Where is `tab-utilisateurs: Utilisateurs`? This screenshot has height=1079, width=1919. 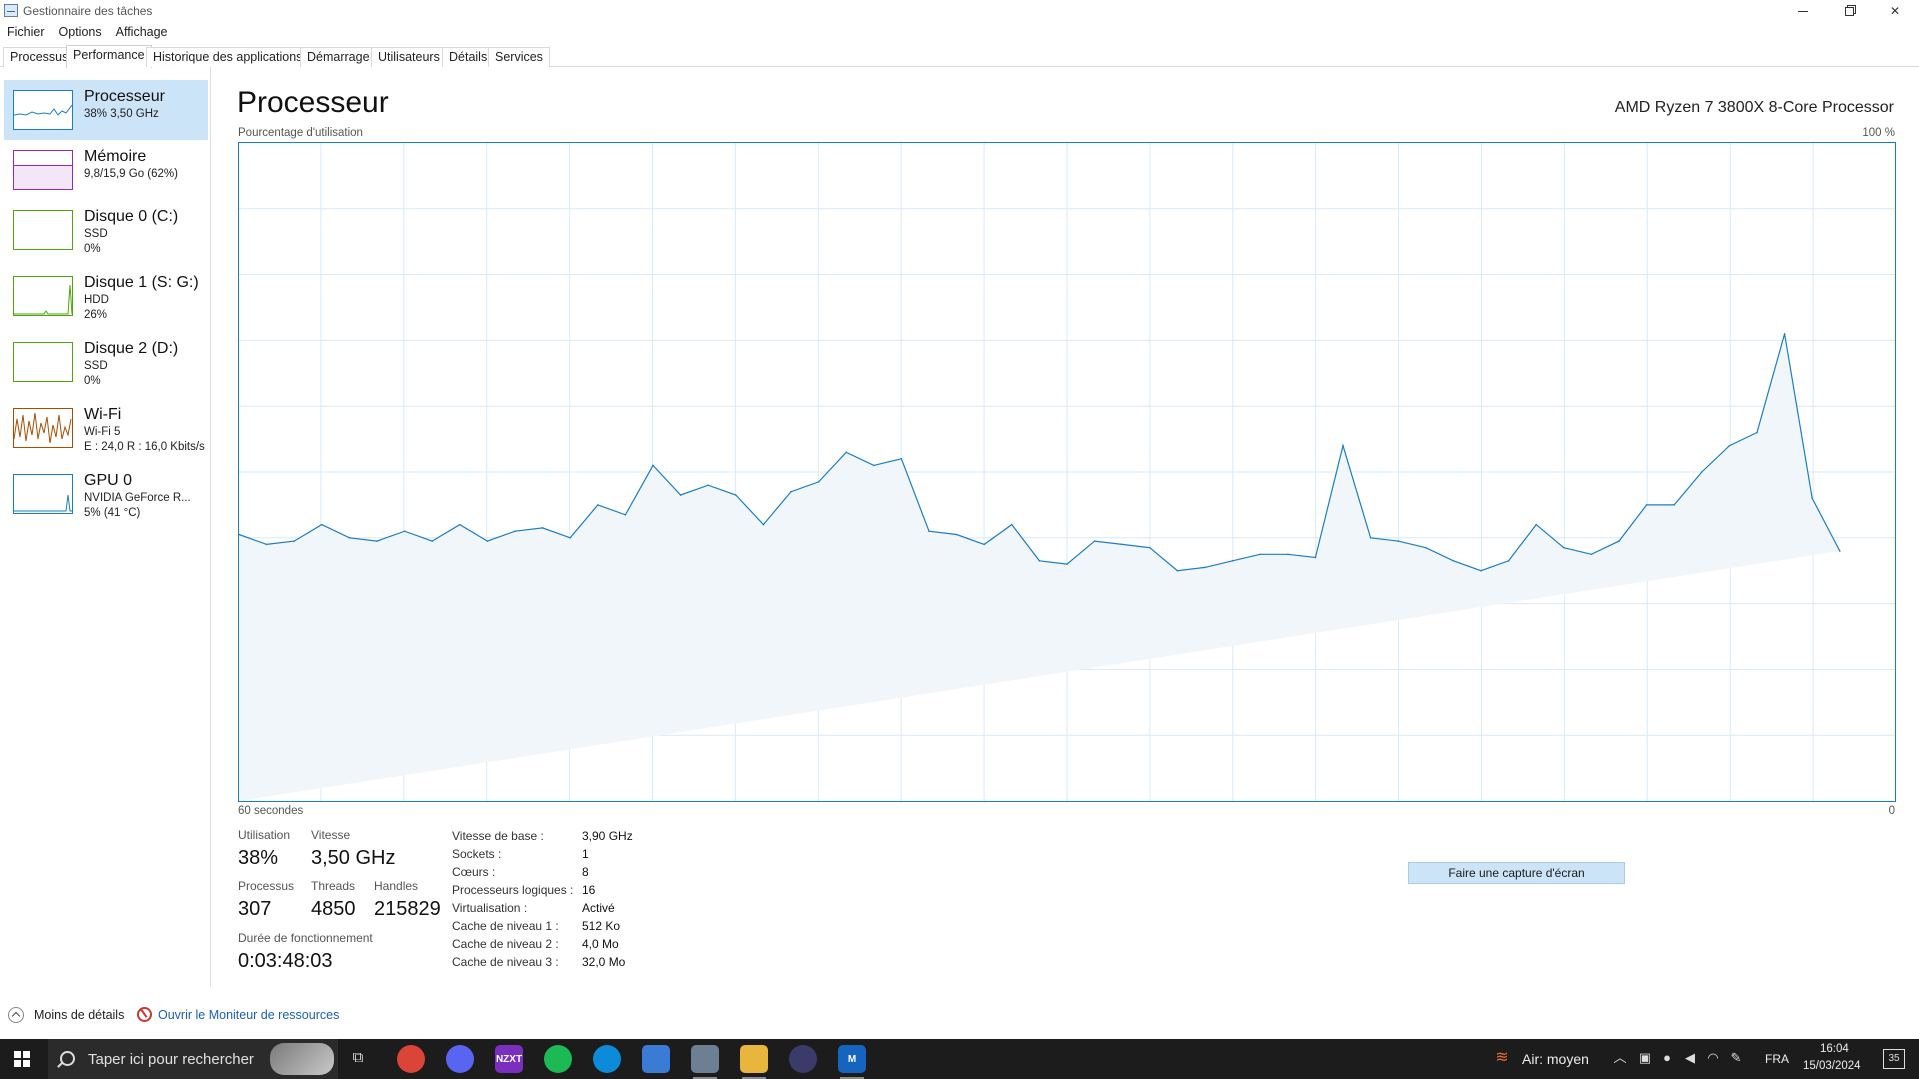
tab-utilisateurs: Utilisateurs is located at coordinates (409, 57).